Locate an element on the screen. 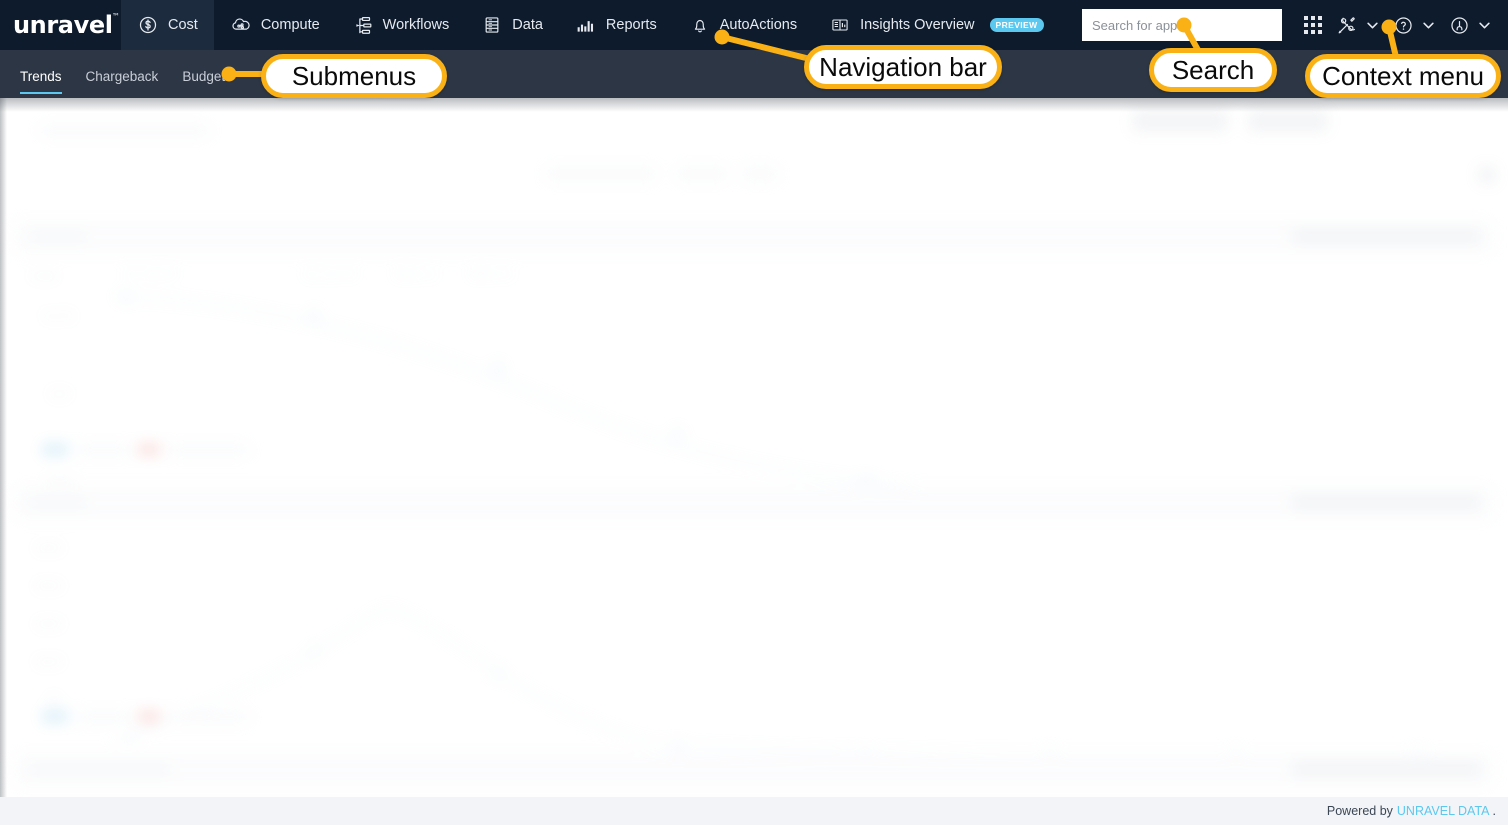 This screenshot has width=1508, height=825. nav-item-compute: Compute is located at coordinates (275, 25).